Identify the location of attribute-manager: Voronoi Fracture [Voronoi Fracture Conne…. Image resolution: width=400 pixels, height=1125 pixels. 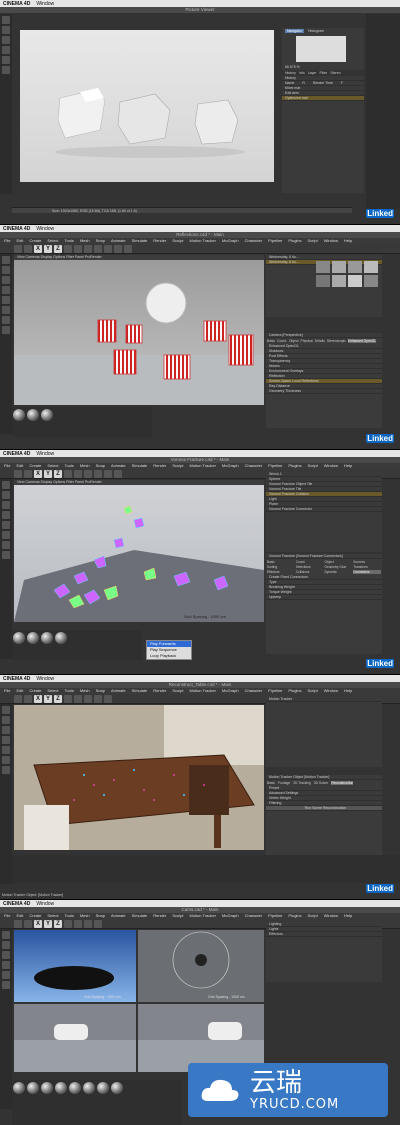
(324, 604).